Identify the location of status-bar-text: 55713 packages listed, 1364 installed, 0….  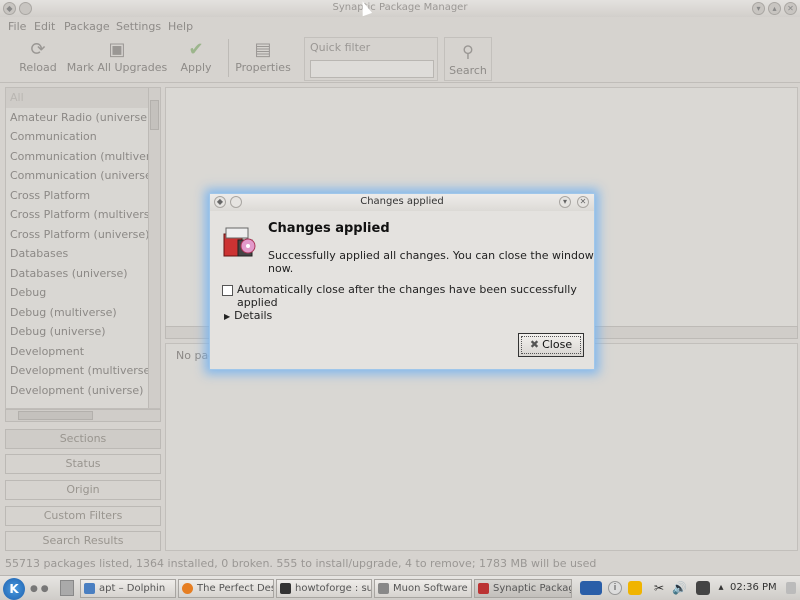
(301, 563).